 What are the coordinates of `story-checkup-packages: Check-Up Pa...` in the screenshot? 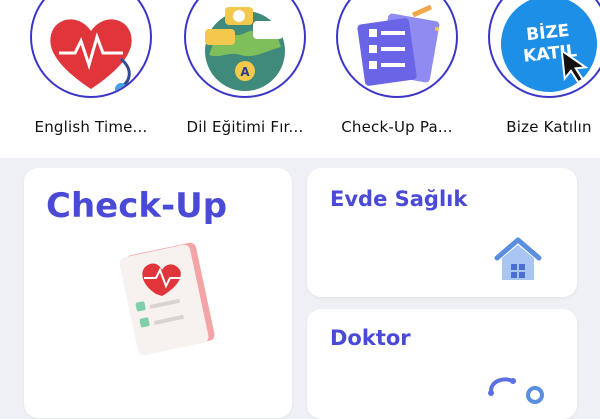 It's located at (397, 75).